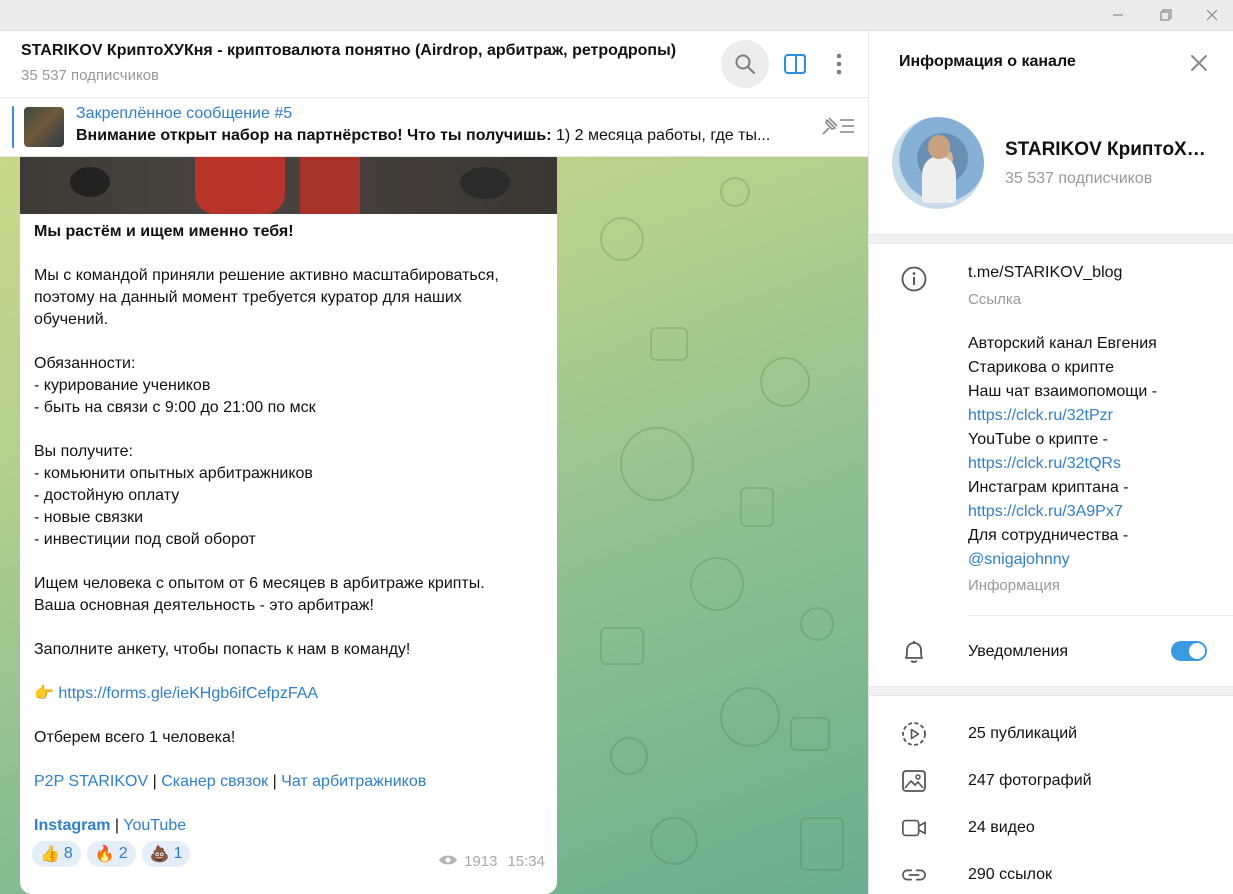 This screenshot has height=894, width=1233. I want to click on message-line: Вы получите:, so click(83, 451).